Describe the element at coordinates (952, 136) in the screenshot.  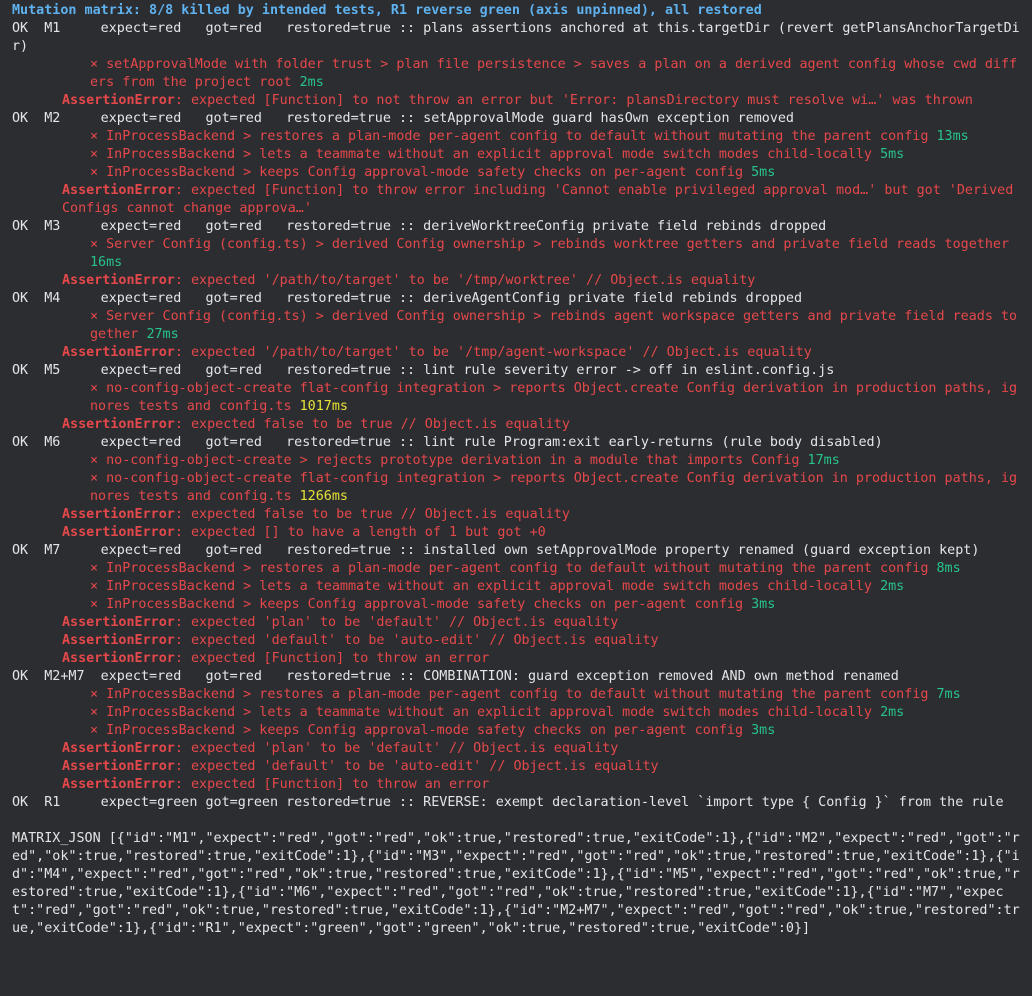
I see `test-duration: 13ms` at that location.